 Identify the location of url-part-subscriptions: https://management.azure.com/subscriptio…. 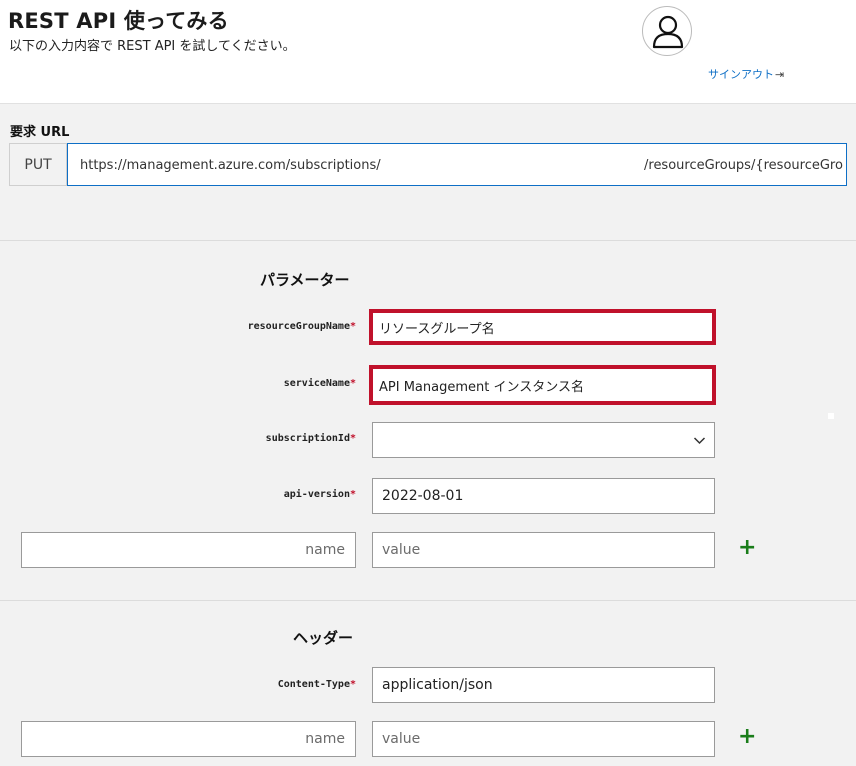
(230, 165).